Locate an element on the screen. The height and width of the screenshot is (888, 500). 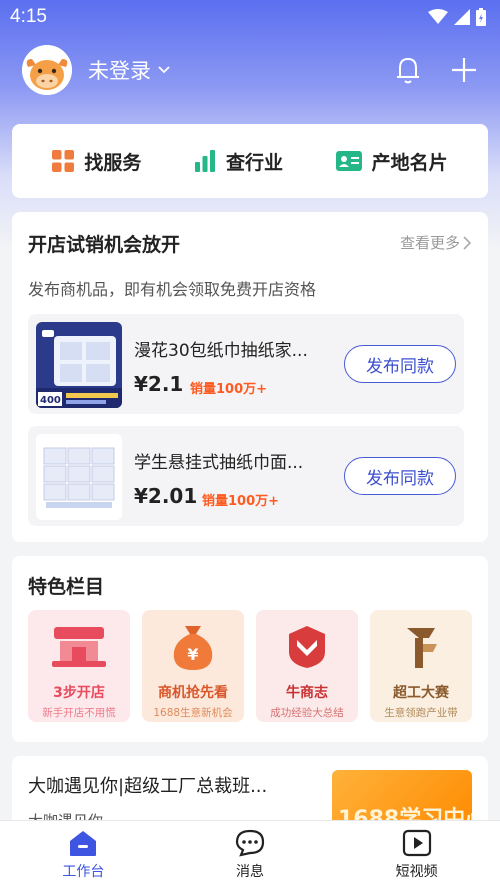
tissue-stack-image is located at coordinates (79, 477).